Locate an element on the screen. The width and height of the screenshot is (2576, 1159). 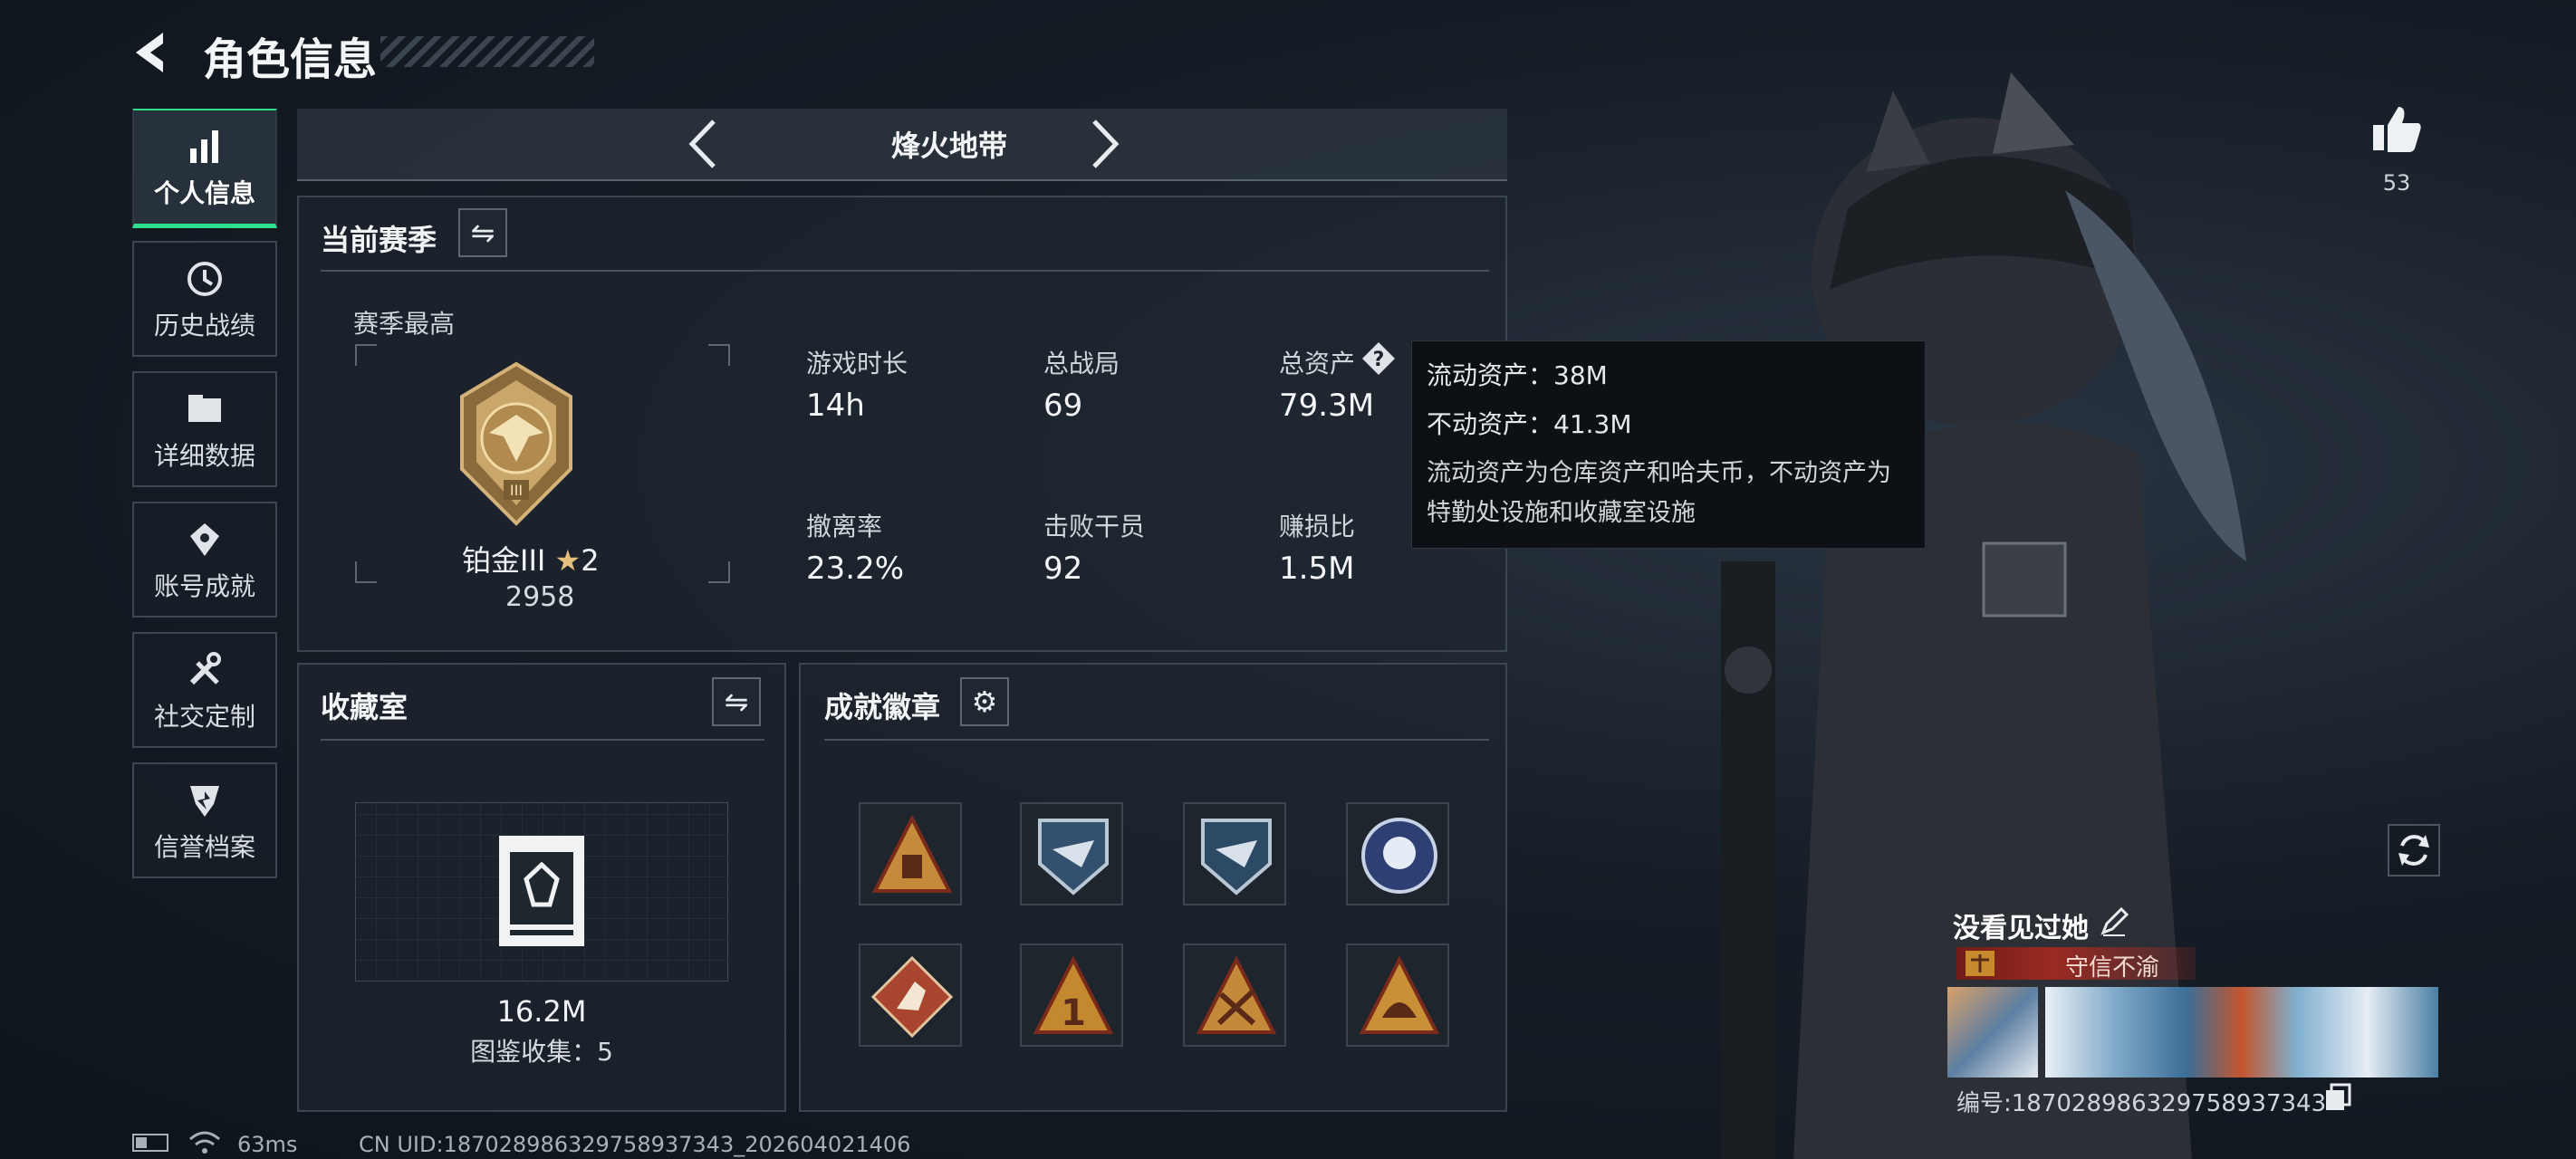
sidebar-item-profile: 个人信息 is located at coordinates (204, 168).